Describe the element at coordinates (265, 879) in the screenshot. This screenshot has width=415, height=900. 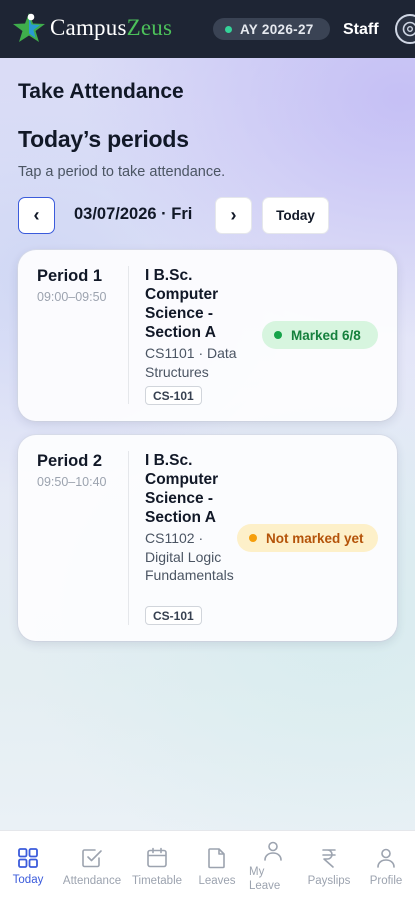
I see `nav-label: My Leave` at that location.